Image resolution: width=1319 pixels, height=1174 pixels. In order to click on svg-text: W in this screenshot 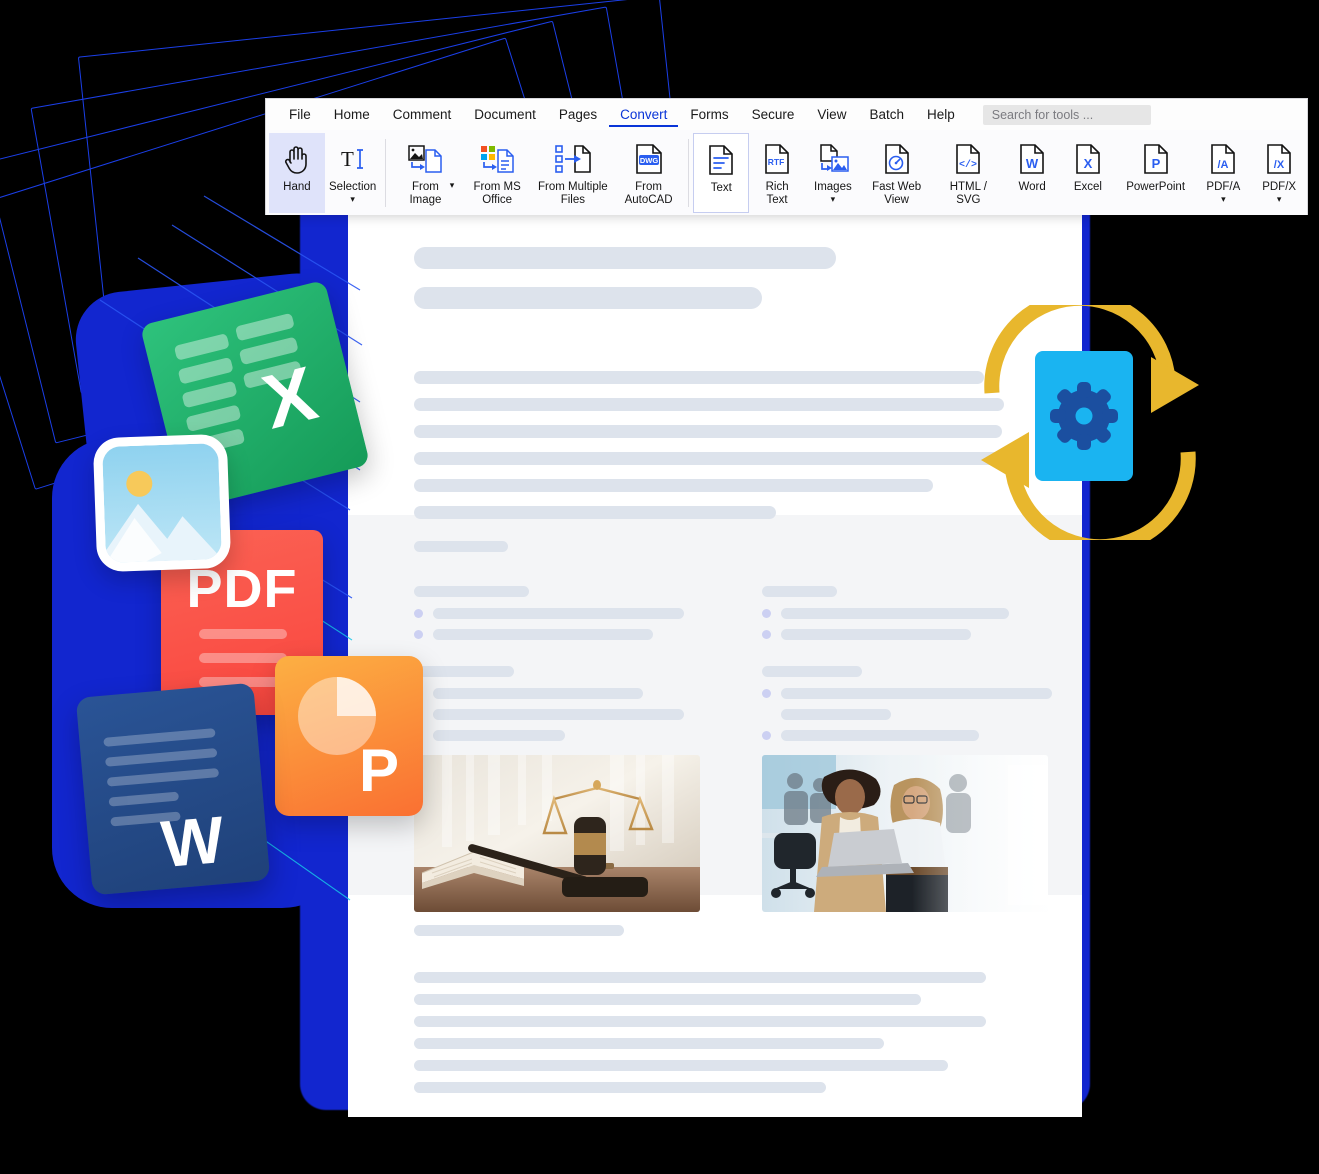, I will do `click(1032, 163)`.